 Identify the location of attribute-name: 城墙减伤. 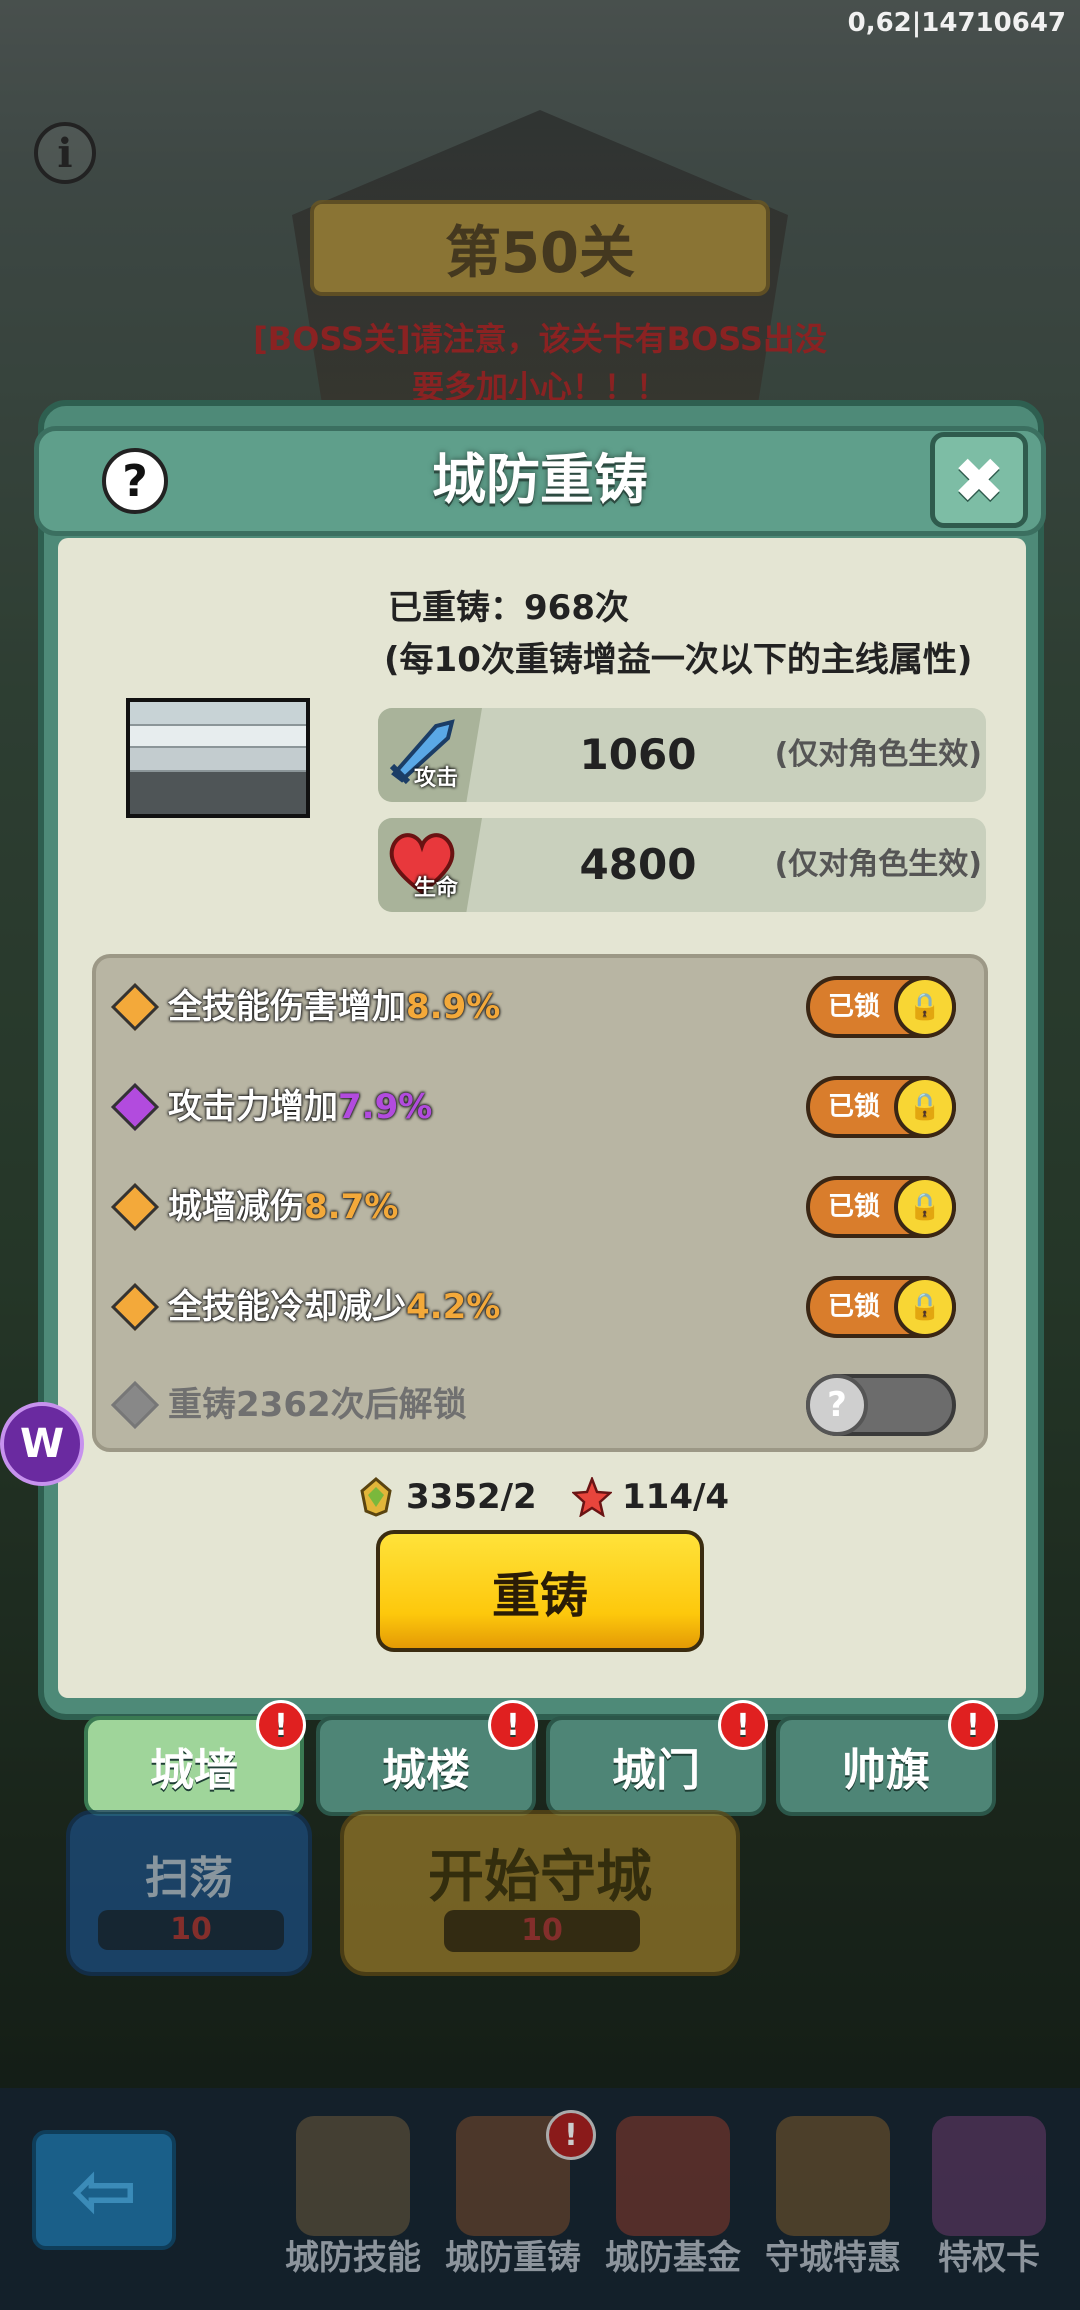
(236, 1207).